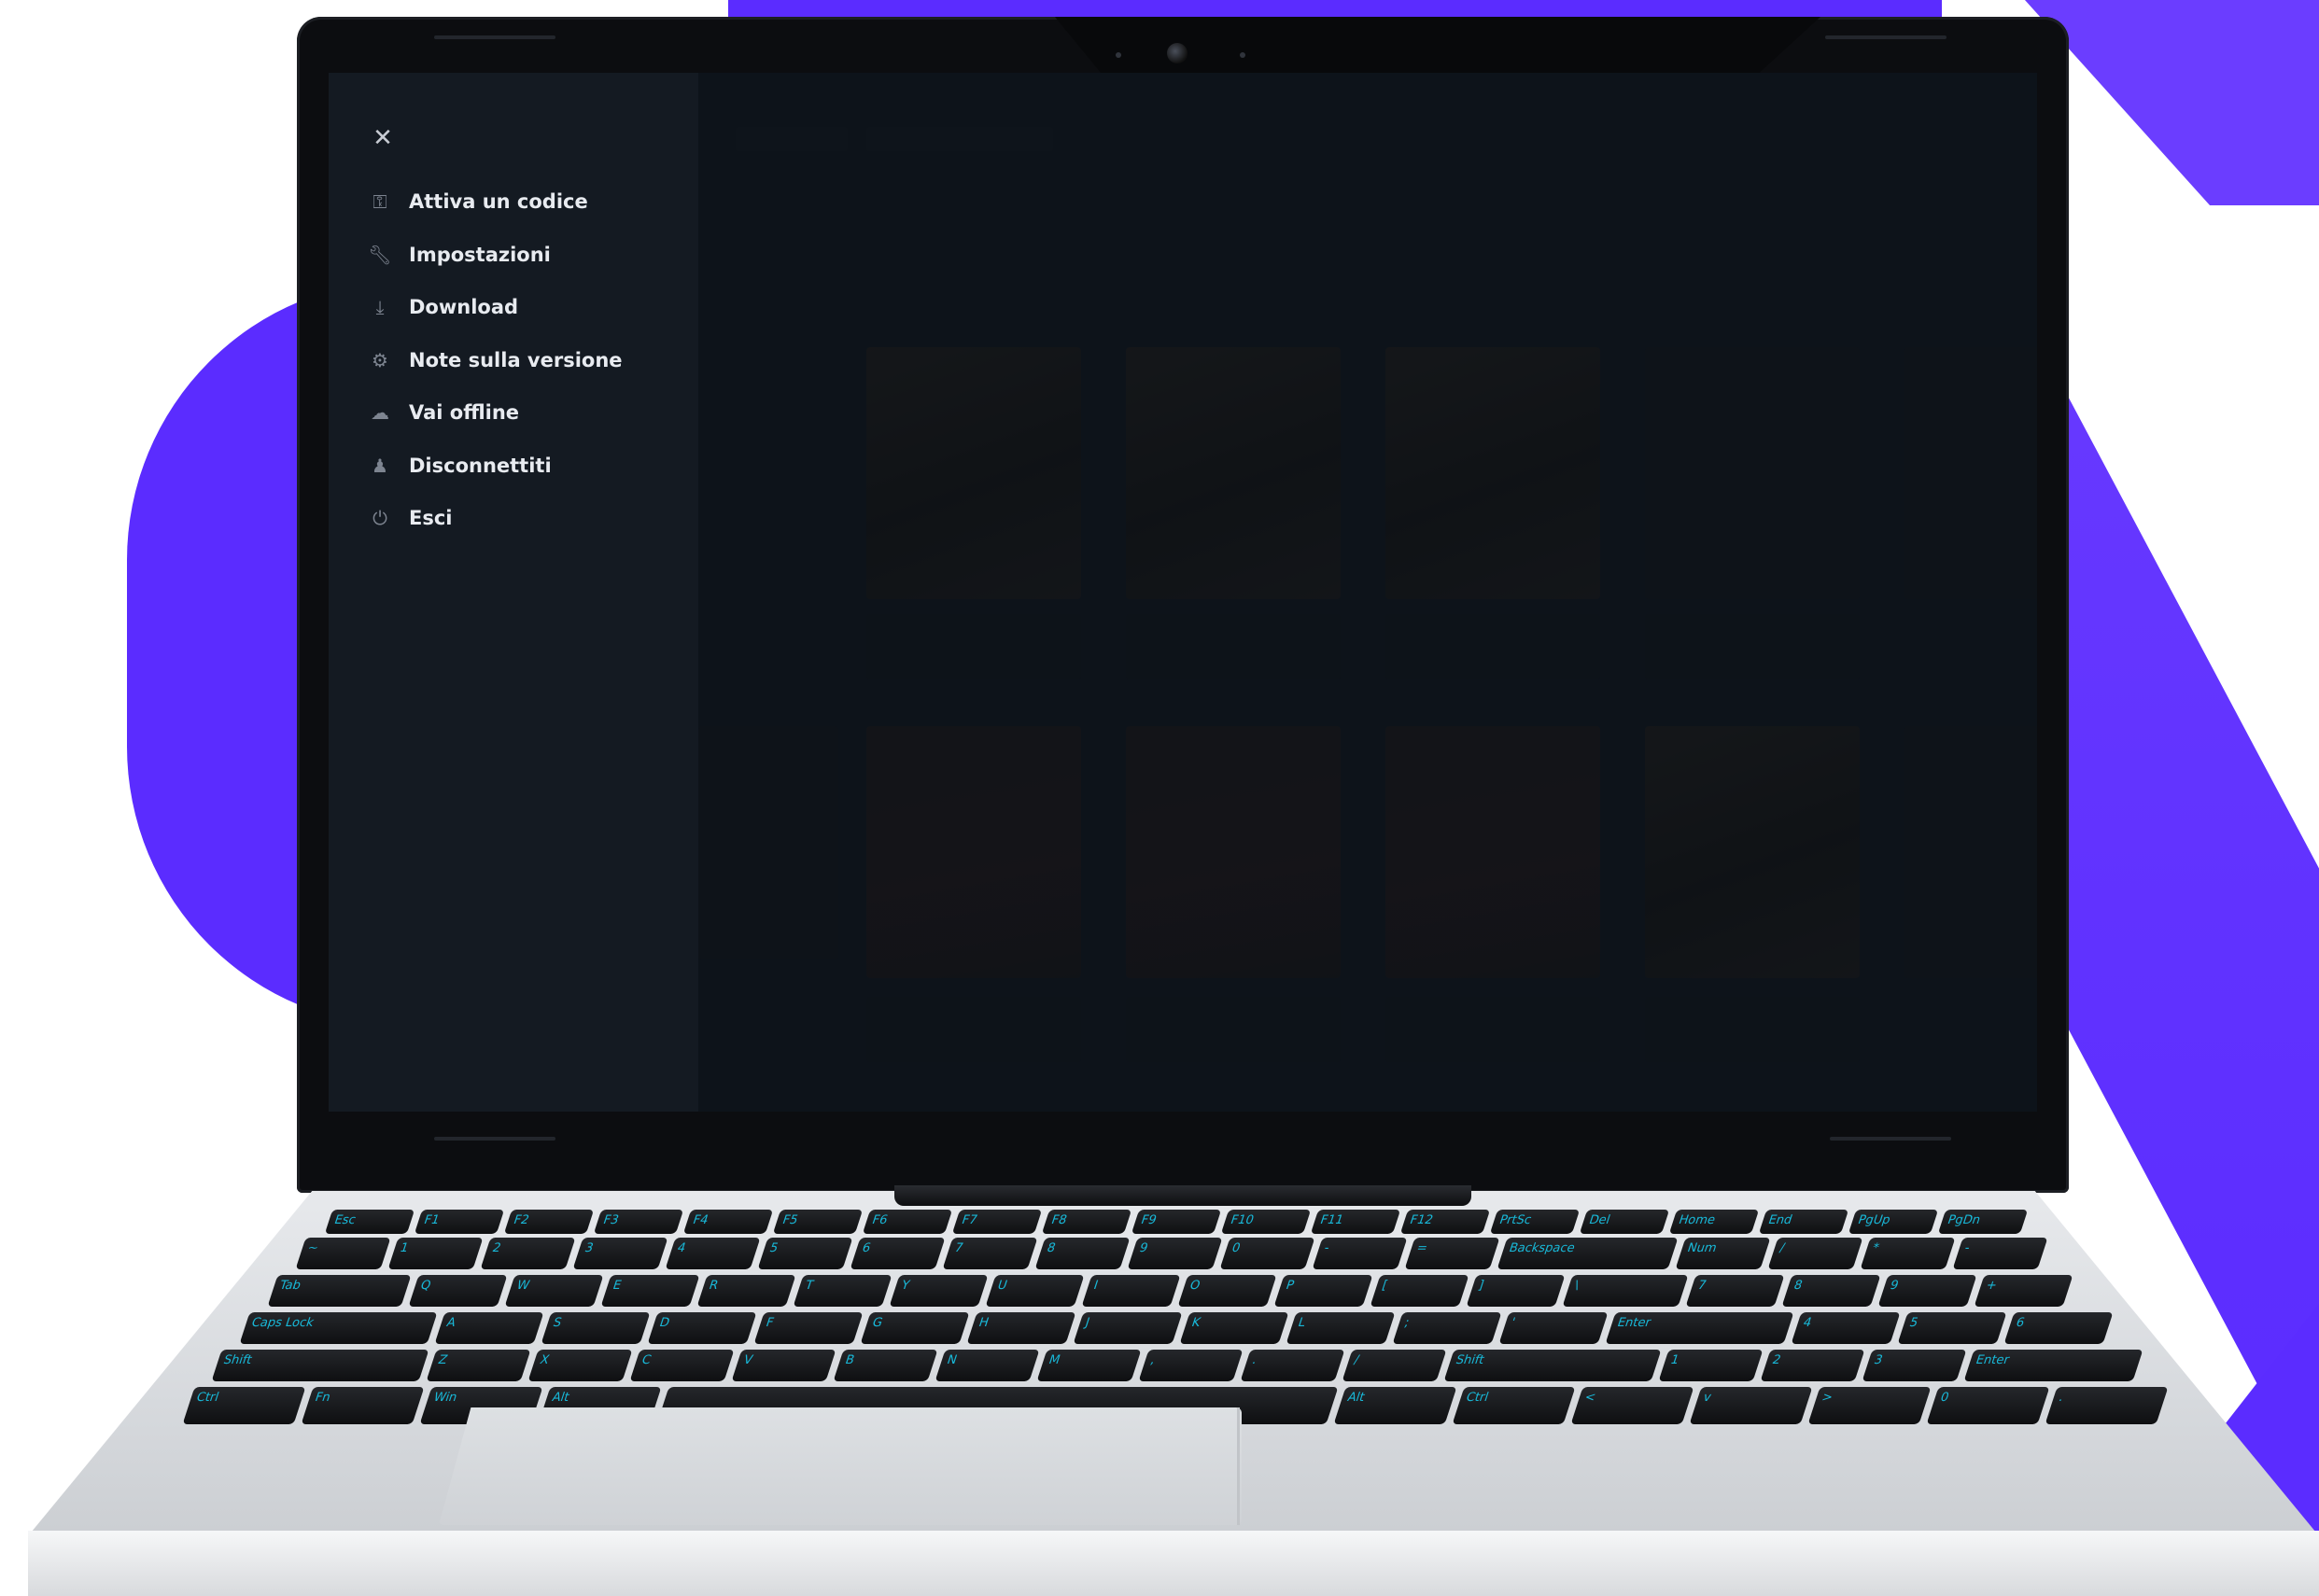 The width and height of the screenshot is (2319, 1596). I want to click on keyboard-key: [, so click(1420, 1291).